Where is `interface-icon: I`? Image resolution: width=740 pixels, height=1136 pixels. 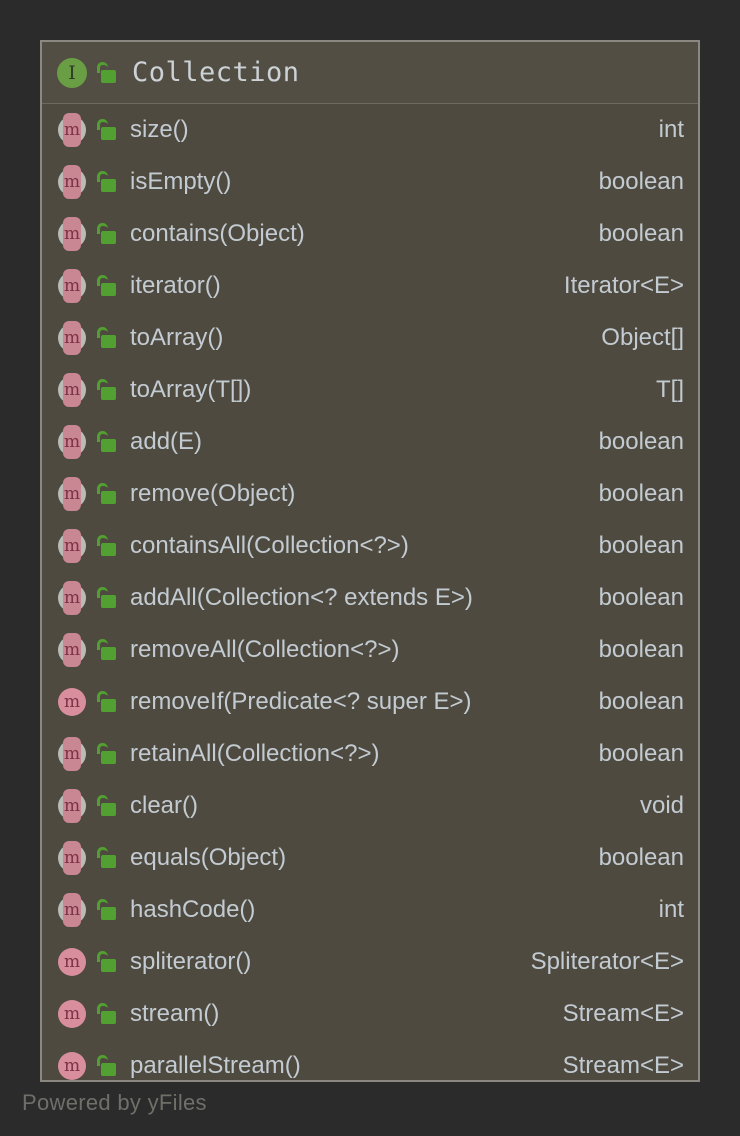
interface-icon: I is located at coordinates (72, 73).